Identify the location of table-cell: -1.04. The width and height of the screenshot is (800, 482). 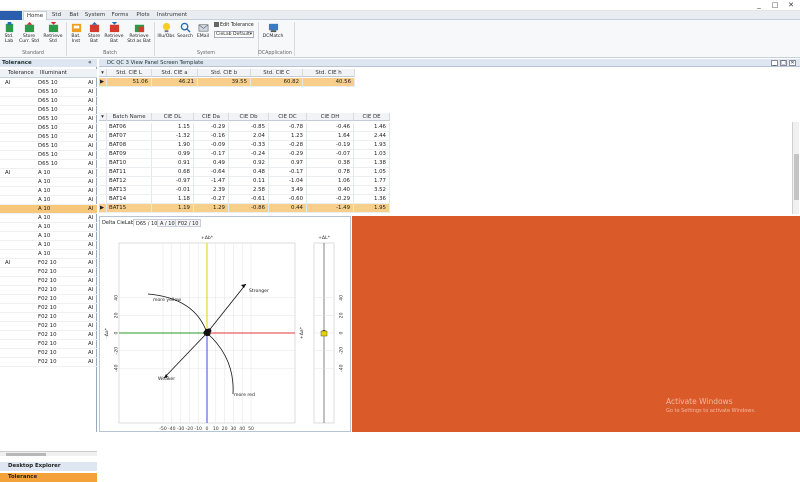
(288, 181).